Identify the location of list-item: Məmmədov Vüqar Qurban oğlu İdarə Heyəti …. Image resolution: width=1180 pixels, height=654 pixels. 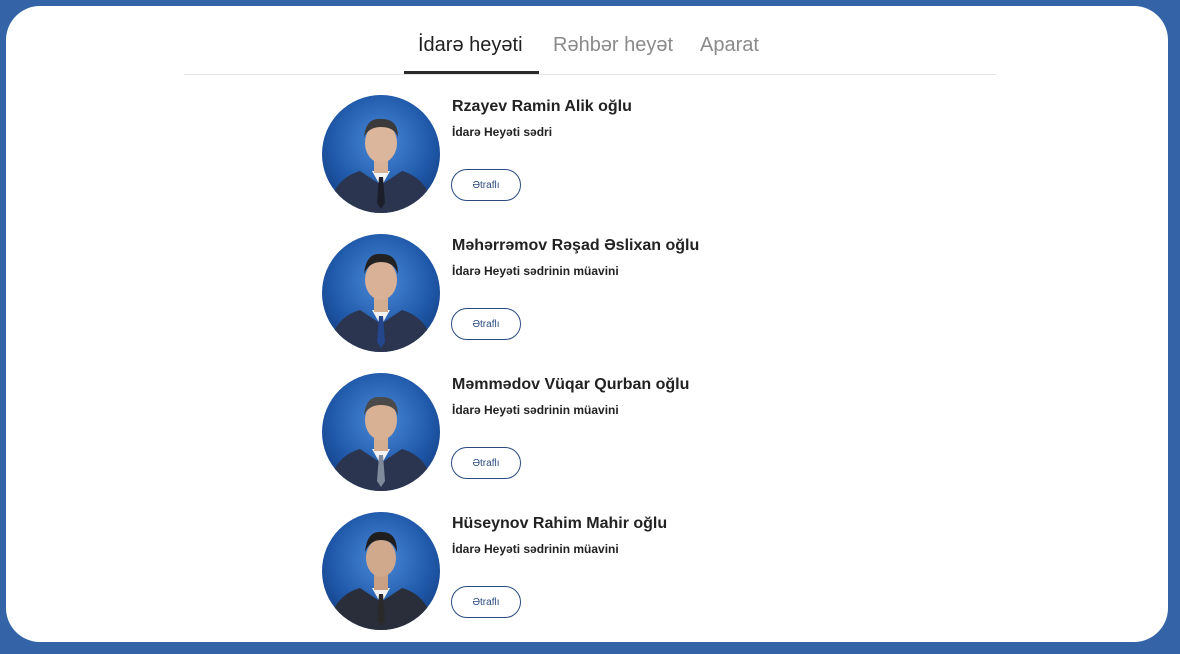
(622, 433).